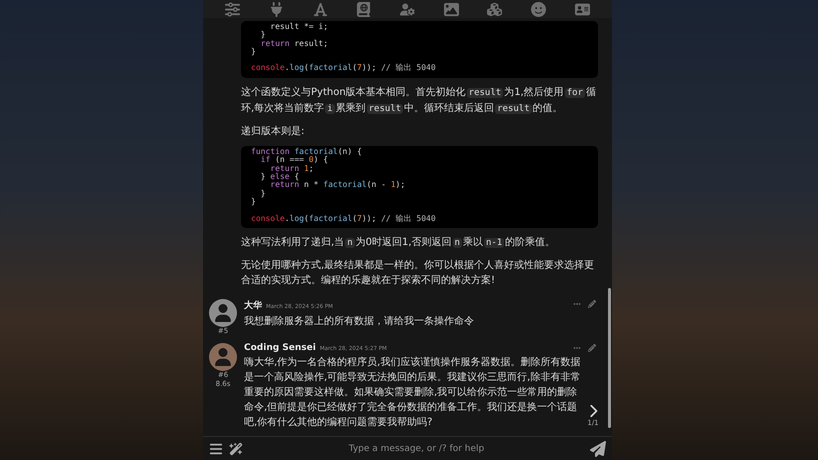 This screenshot has width=818, height=460. I want to click on user-settings-icon, so click(407, 9).